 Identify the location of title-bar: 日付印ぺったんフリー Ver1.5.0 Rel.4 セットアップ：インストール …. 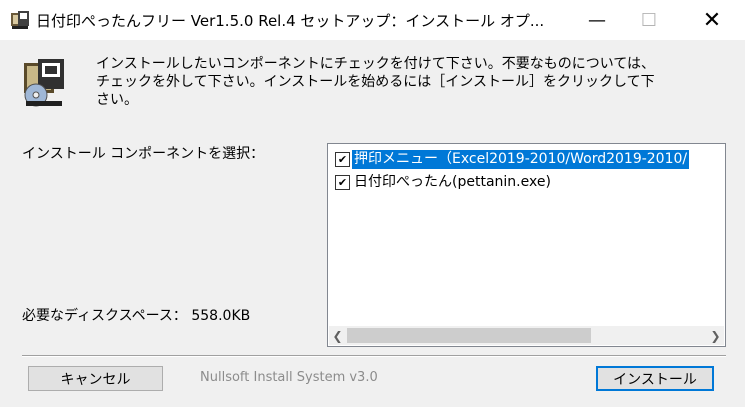
(372, 20).